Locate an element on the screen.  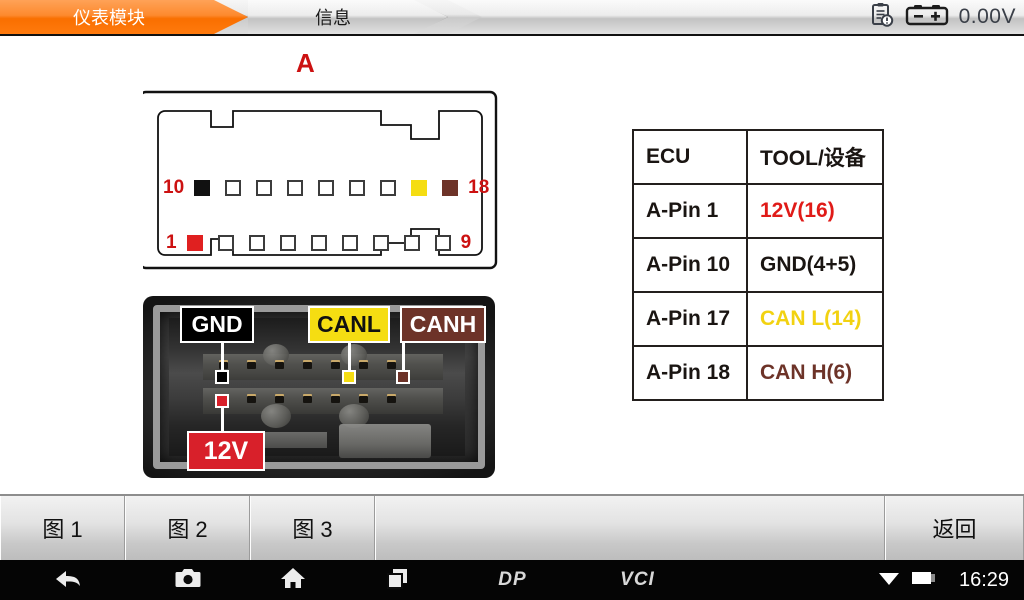
battery-status is located at coordinates (924, 580).